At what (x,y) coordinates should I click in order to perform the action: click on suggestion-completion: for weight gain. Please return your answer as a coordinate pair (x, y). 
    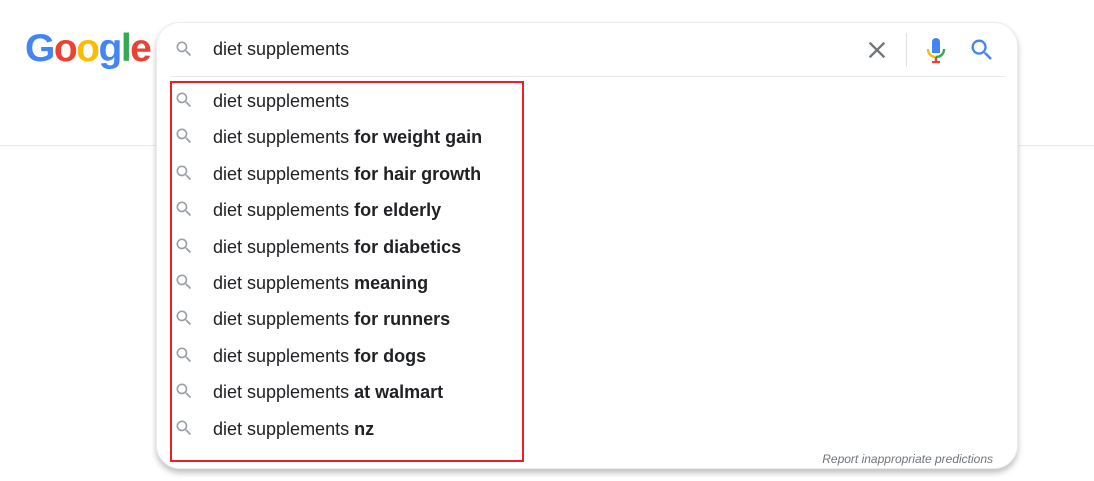
    Looking at the image, I should click on (418, 137).